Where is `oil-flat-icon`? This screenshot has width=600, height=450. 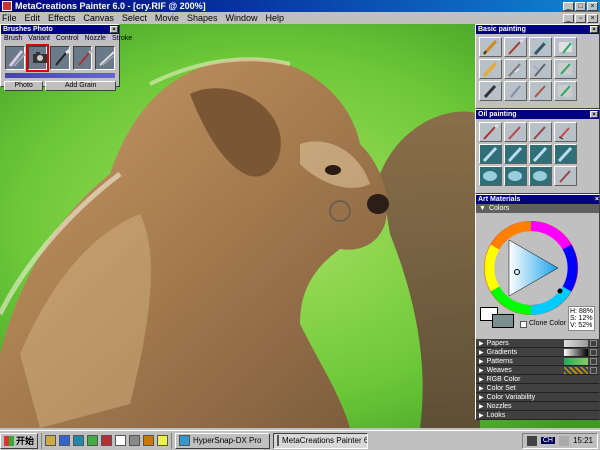
oil-flat-icon is located at coordinates (515, 132).